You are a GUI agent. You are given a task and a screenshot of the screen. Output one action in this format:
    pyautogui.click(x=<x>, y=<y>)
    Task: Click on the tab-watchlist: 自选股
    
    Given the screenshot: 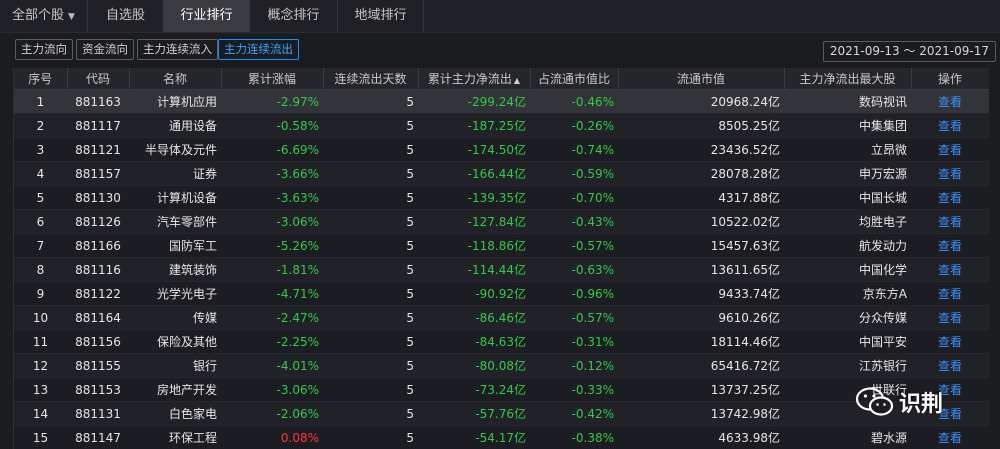 What is the action you would take?
    pyautogui.click(x=126, y=16)
    